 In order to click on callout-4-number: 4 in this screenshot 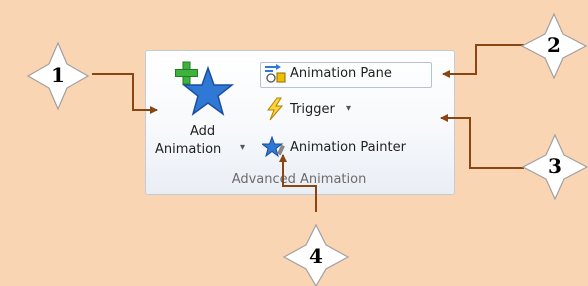, I will do `click(316, 256)`.